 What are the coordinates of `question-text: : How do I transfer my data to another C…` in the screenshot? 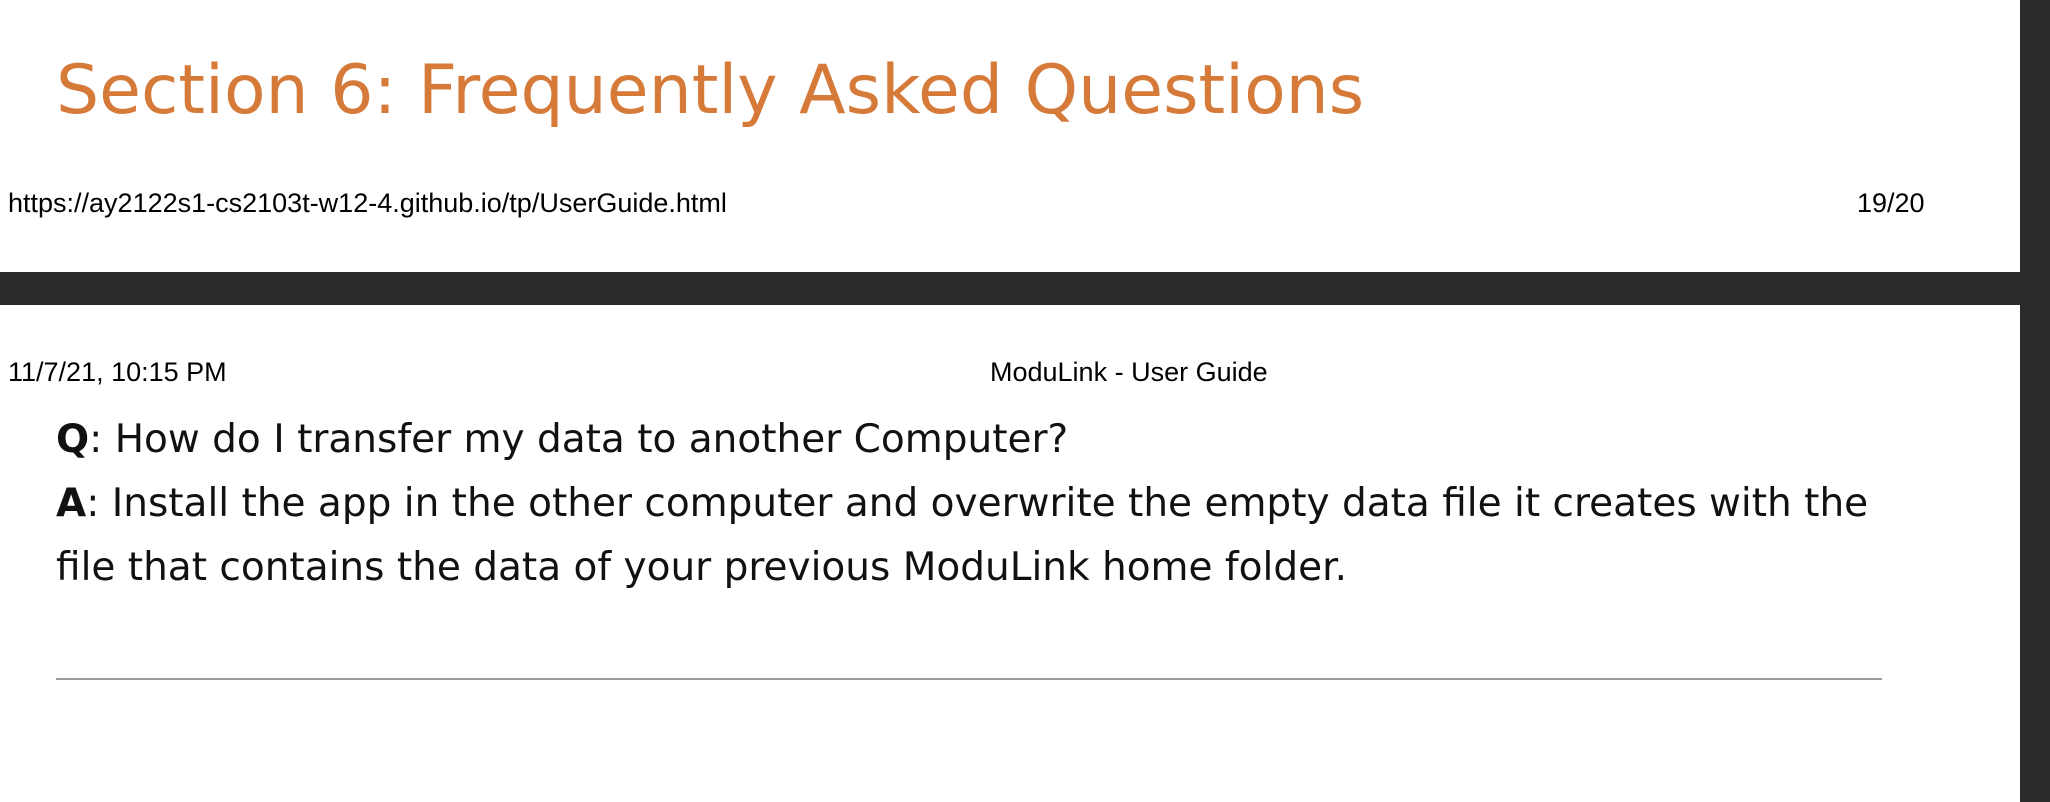 It's located at (579, 439).